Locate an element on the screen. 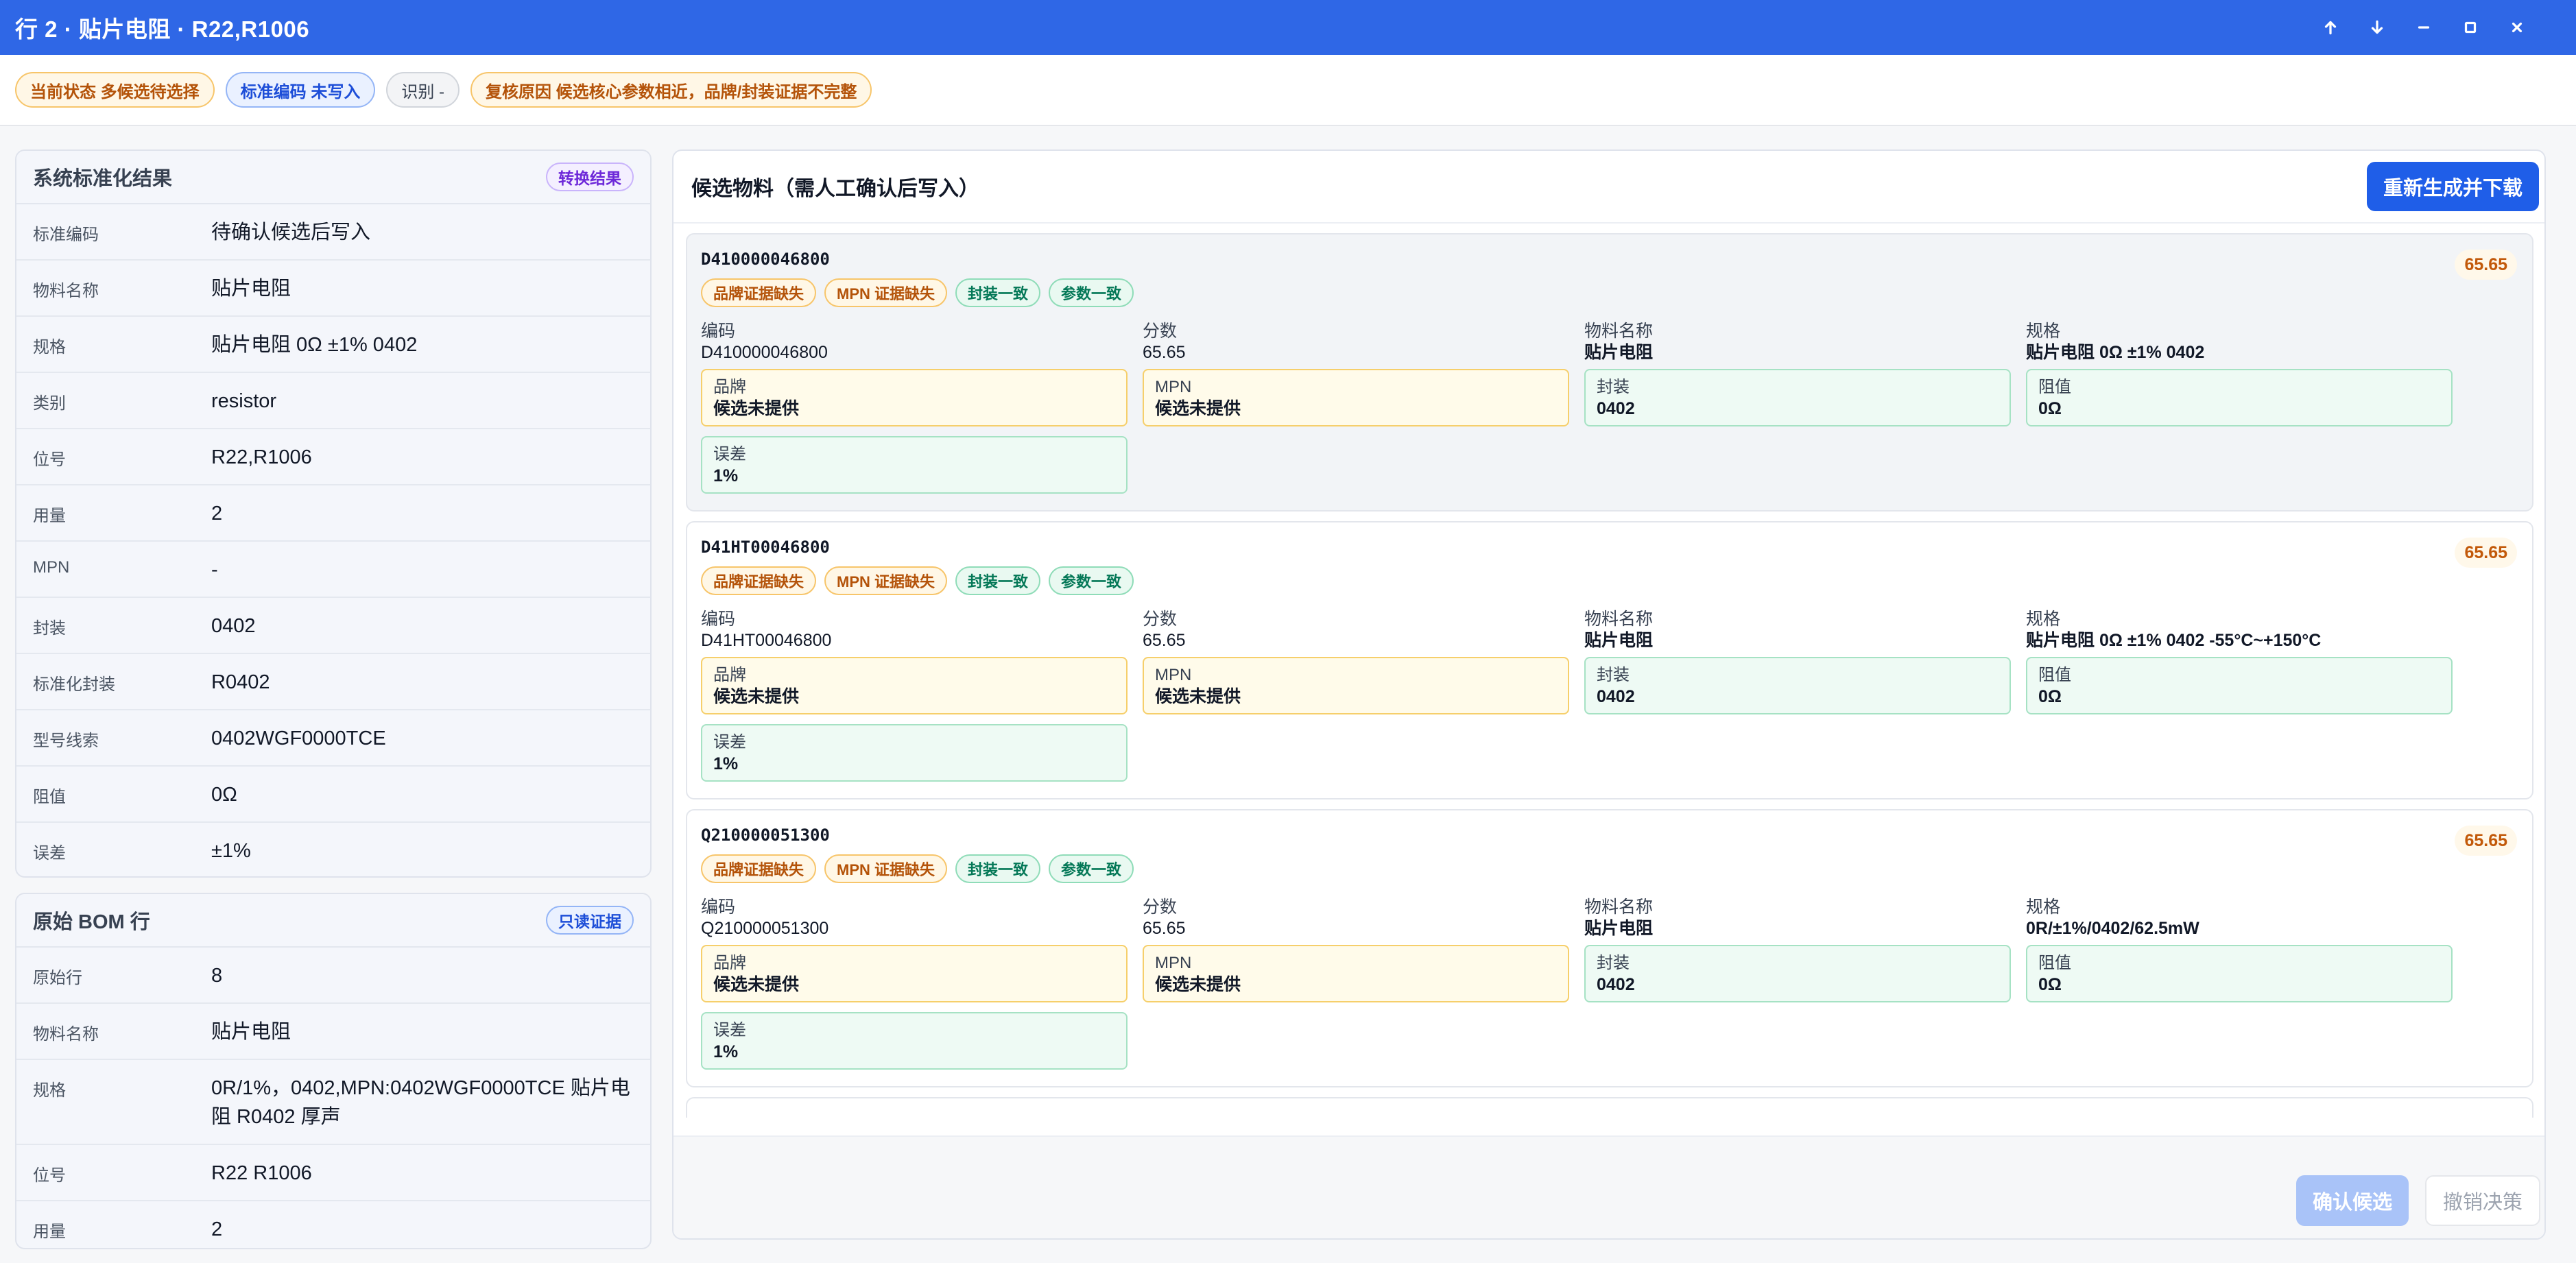  undo-decision-button: 撤销决策 is located at coordinates (2482, 1200).